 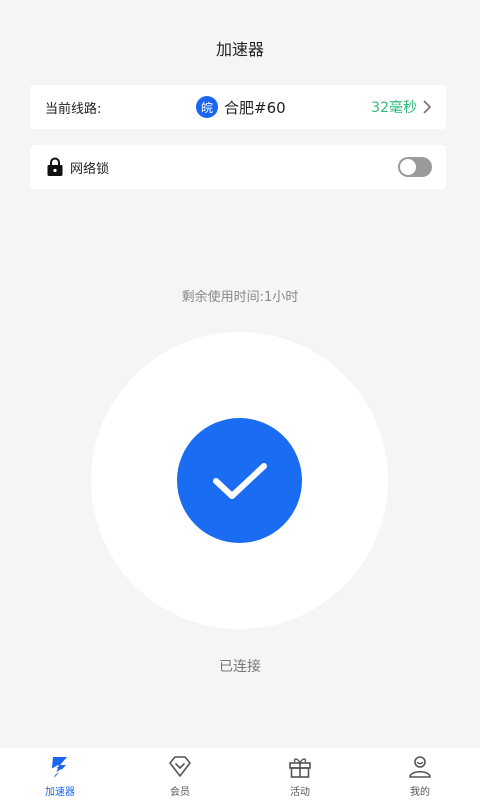 I want to click on user-icon, so click(x=420, y=767).